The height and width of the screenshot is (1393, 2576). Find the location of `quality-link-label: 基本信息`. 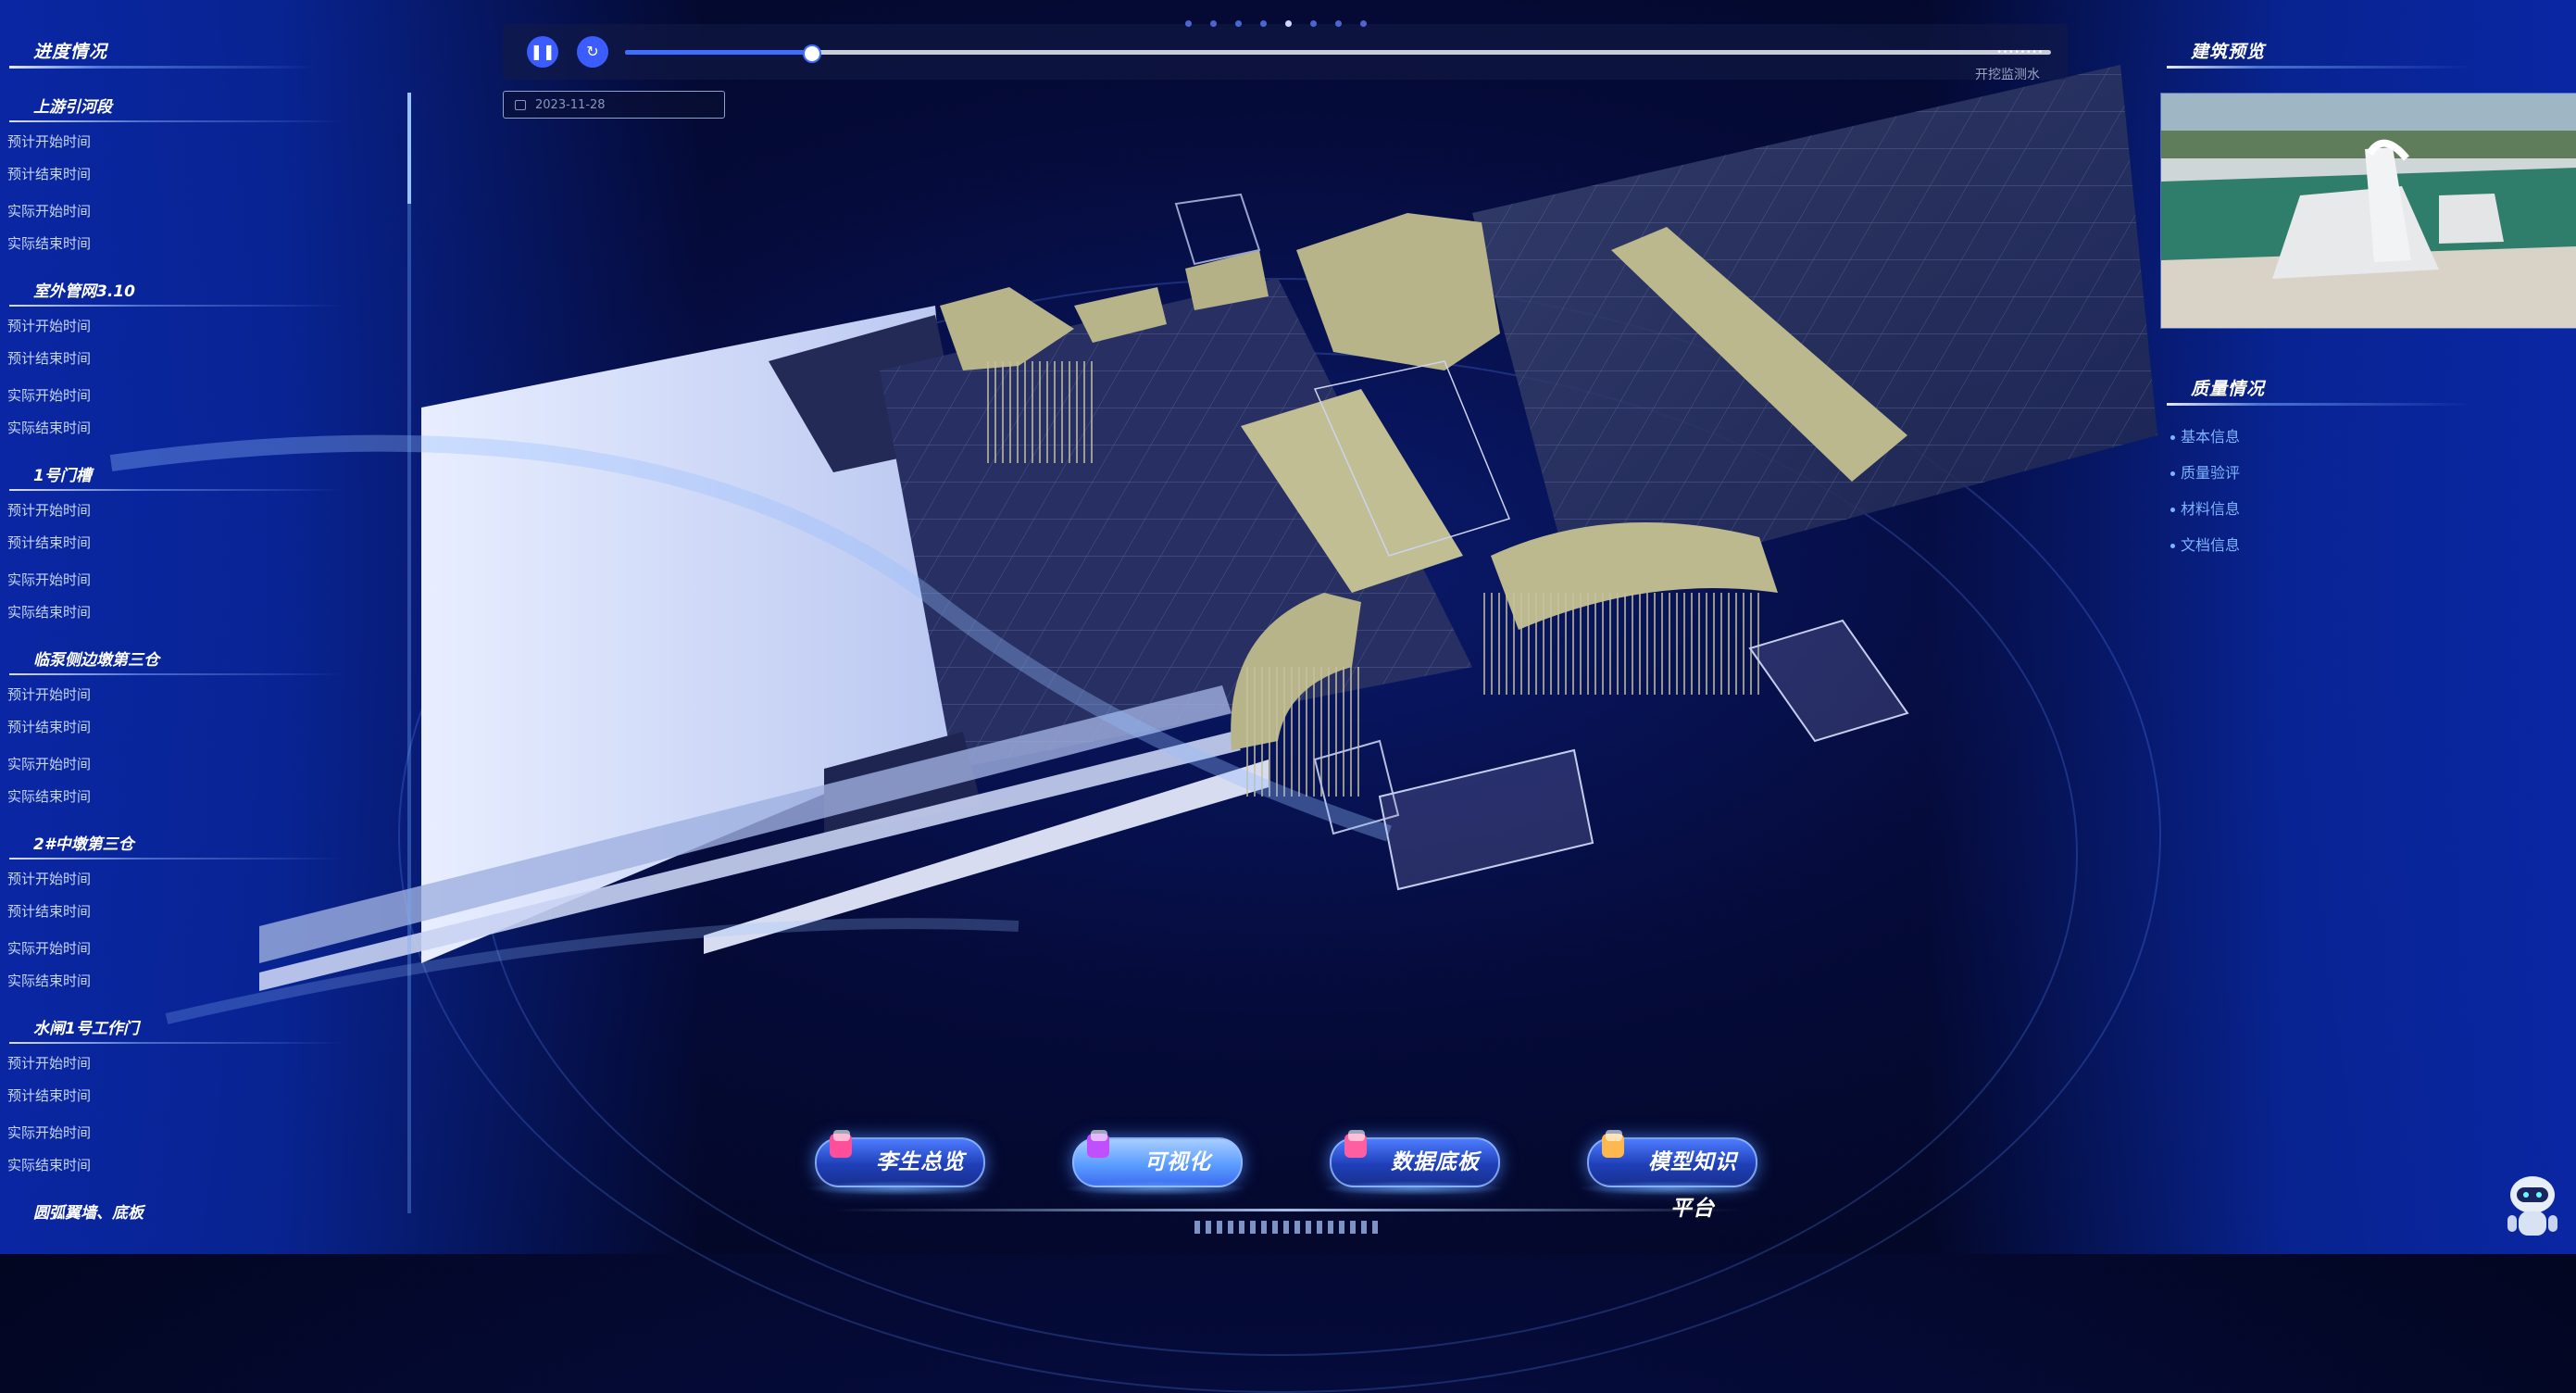

quality-link-label: 基本信息 is located at coordinates (2211, 437).